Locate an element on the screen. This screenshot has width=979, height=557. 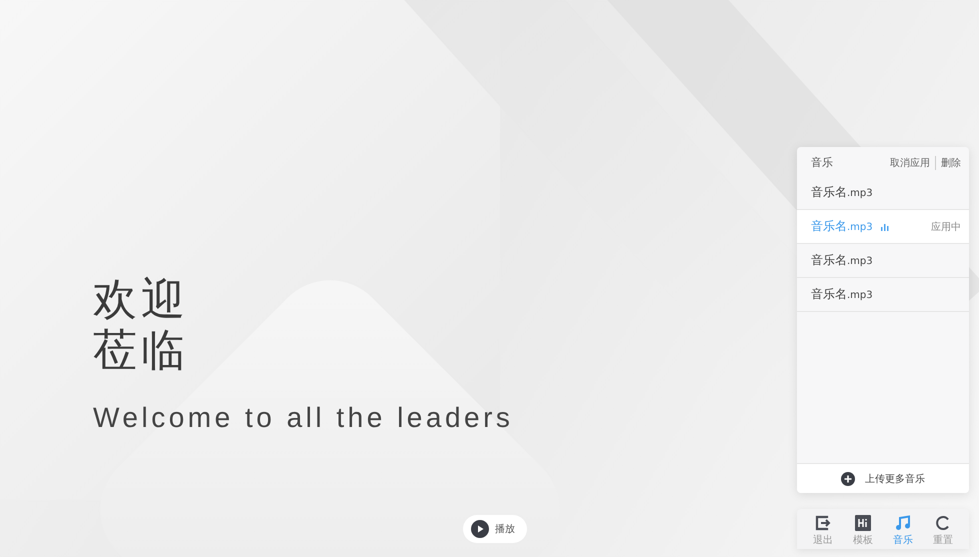
music-list-item: 音乐名.mp3 应用中 is located at coordinates (883, 227).